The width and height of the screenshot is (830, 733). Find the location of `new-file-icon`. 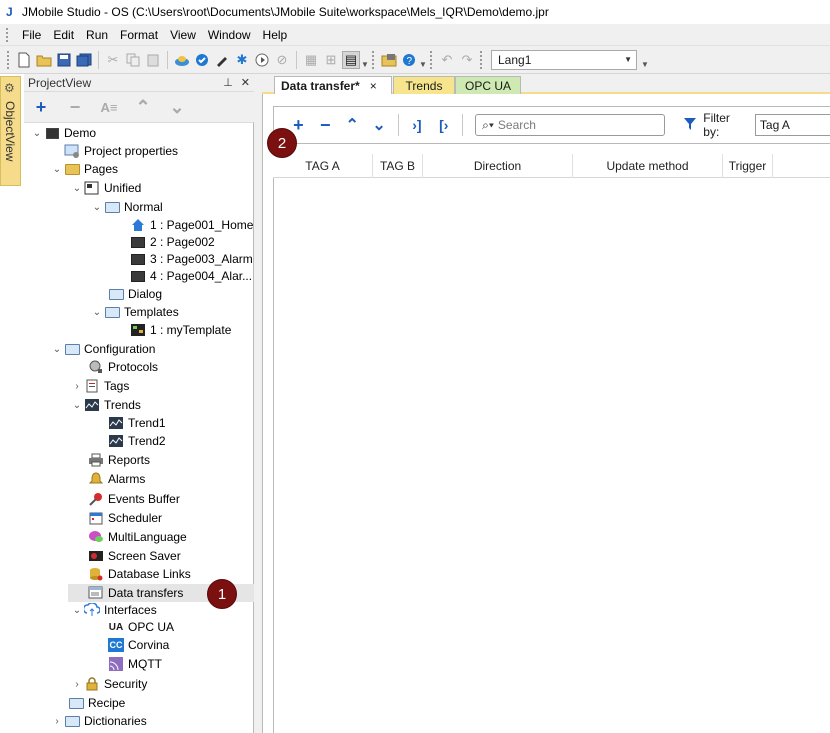

new-file-icon is located at coordinates (24, 60).